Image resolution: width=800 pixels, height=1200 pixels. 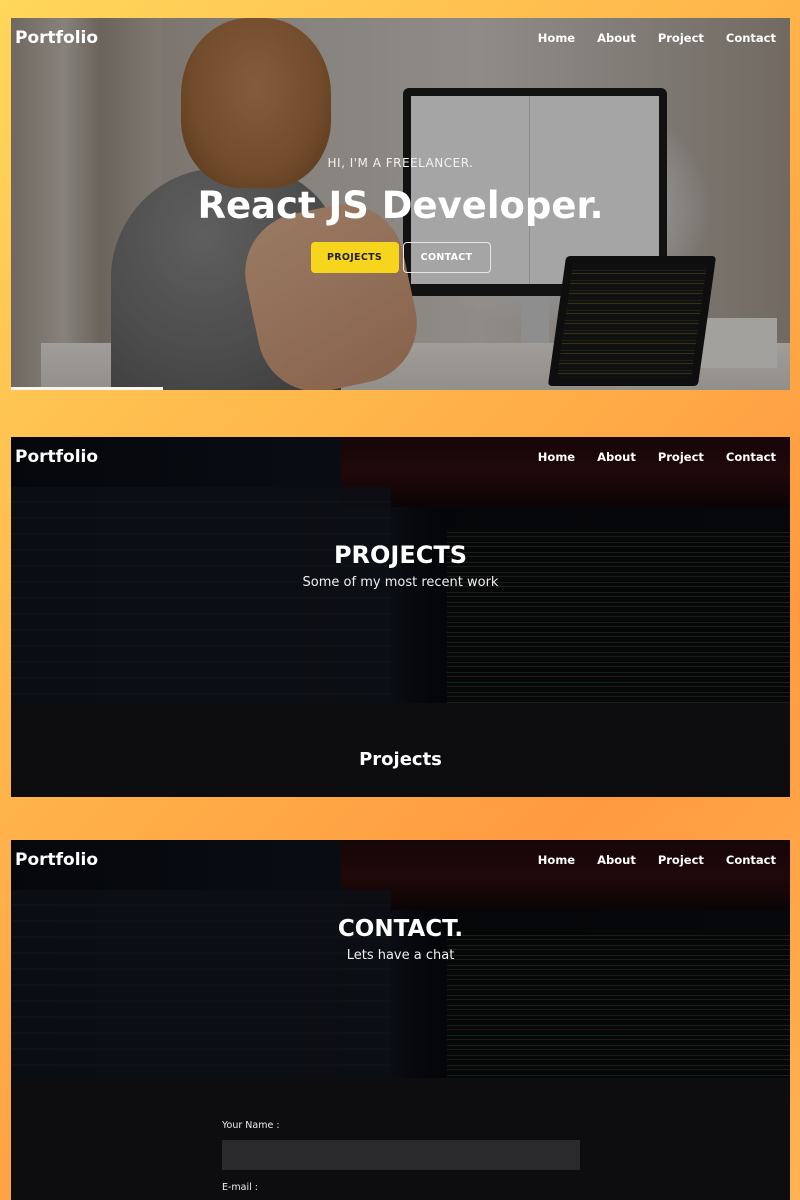 What do you see at coordinates (400, 257) in the screenshot?
I see `hero-buttons: PROJECTS CONTACT` at bounding box center [400, 257].